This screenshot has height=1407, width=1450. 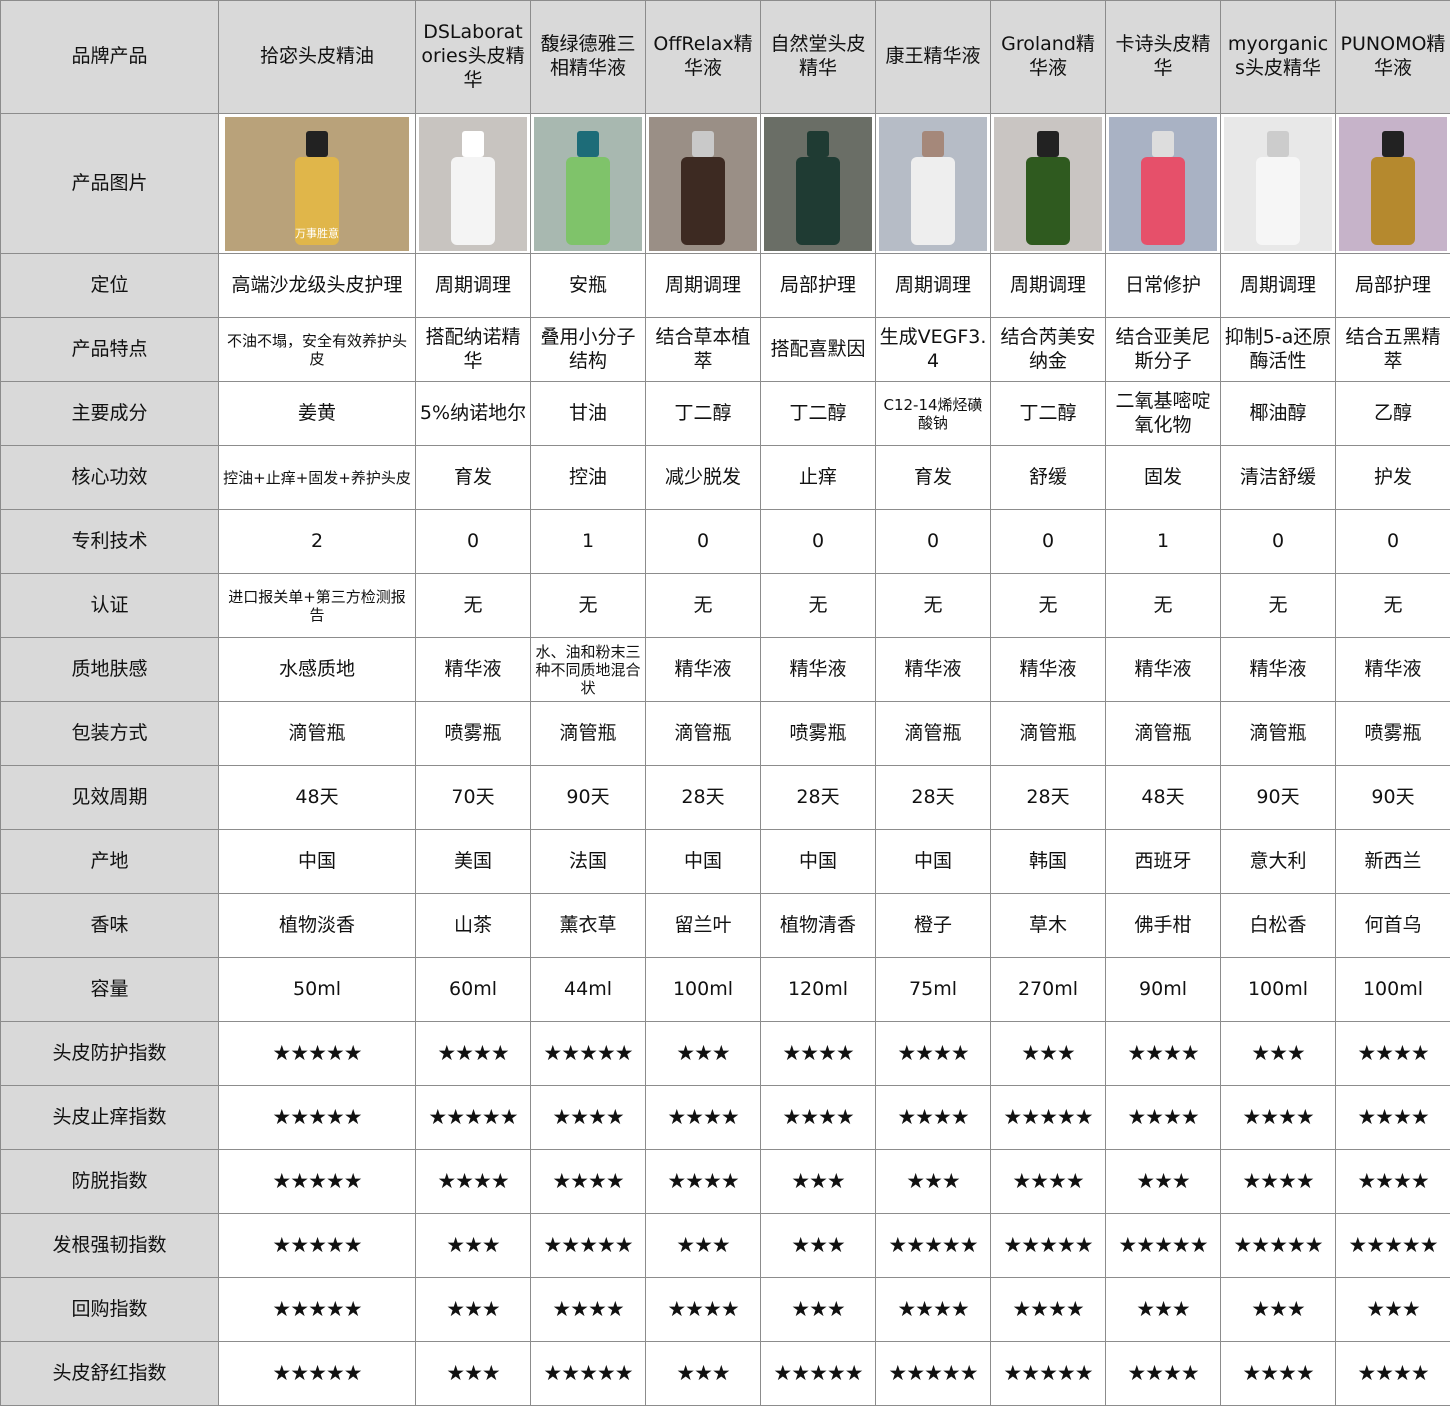 I want to click on white-box-bottle-photo, so click(x=1278, y=183).